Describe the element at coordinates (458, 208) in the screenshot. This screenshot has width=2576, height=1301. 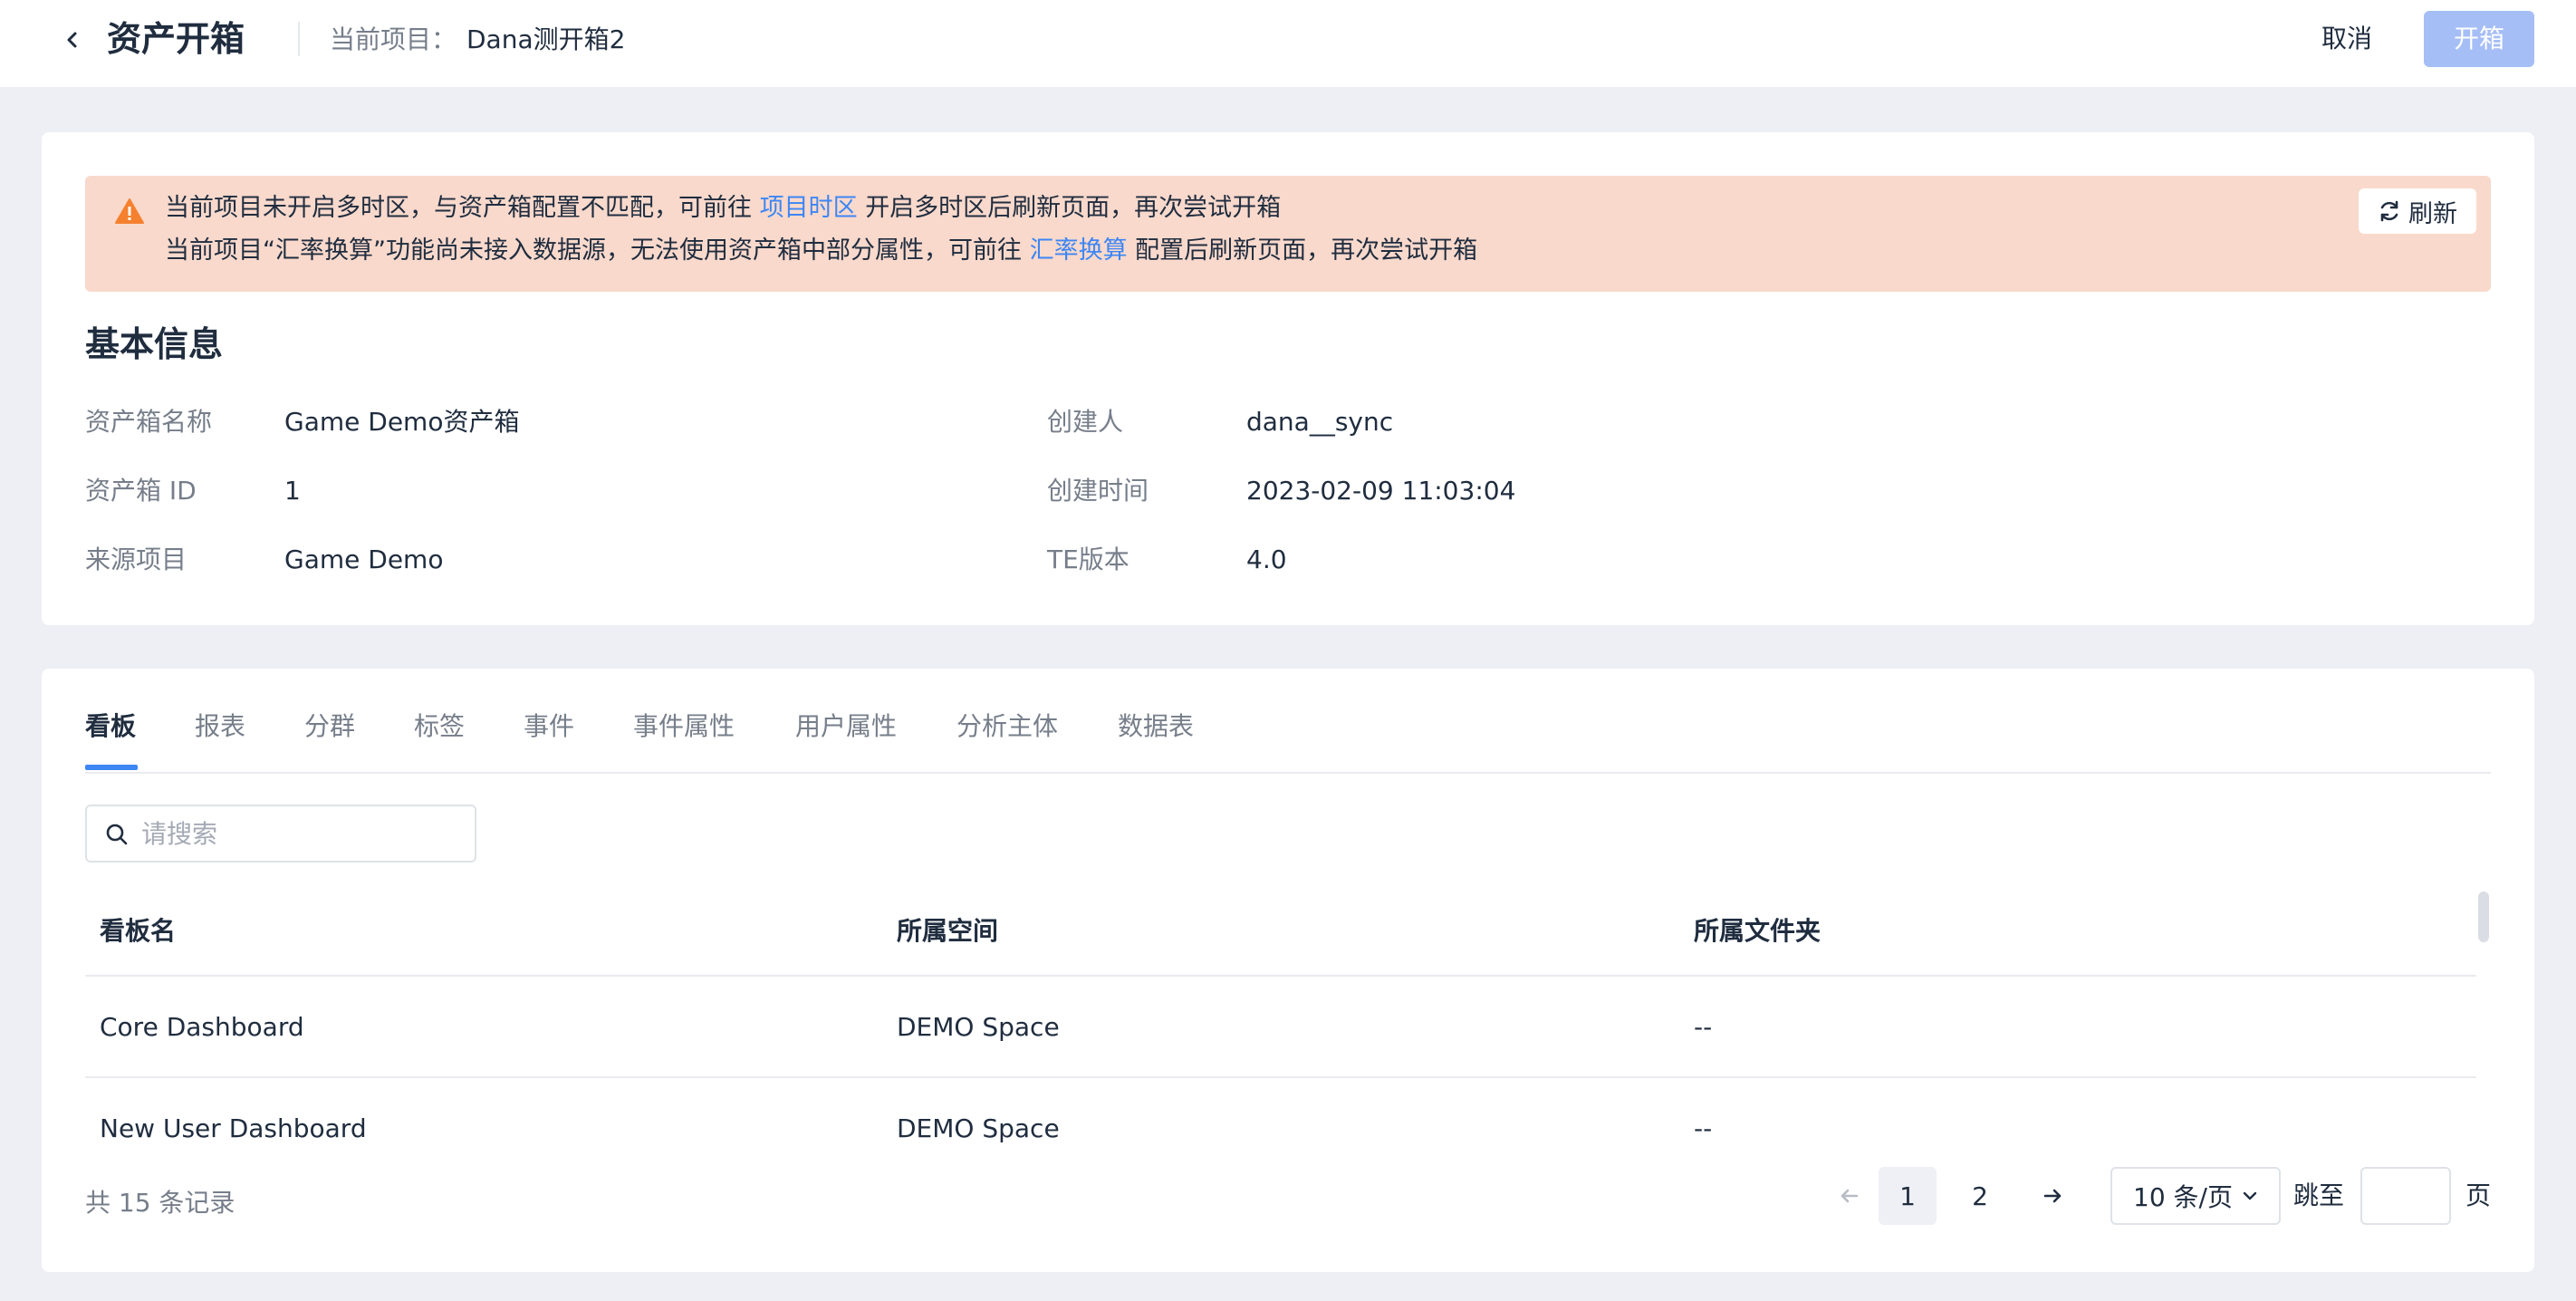
I see `alert-text: 当前项目未开启多时区，与资产箱配置不匹配，可前往` at that location.